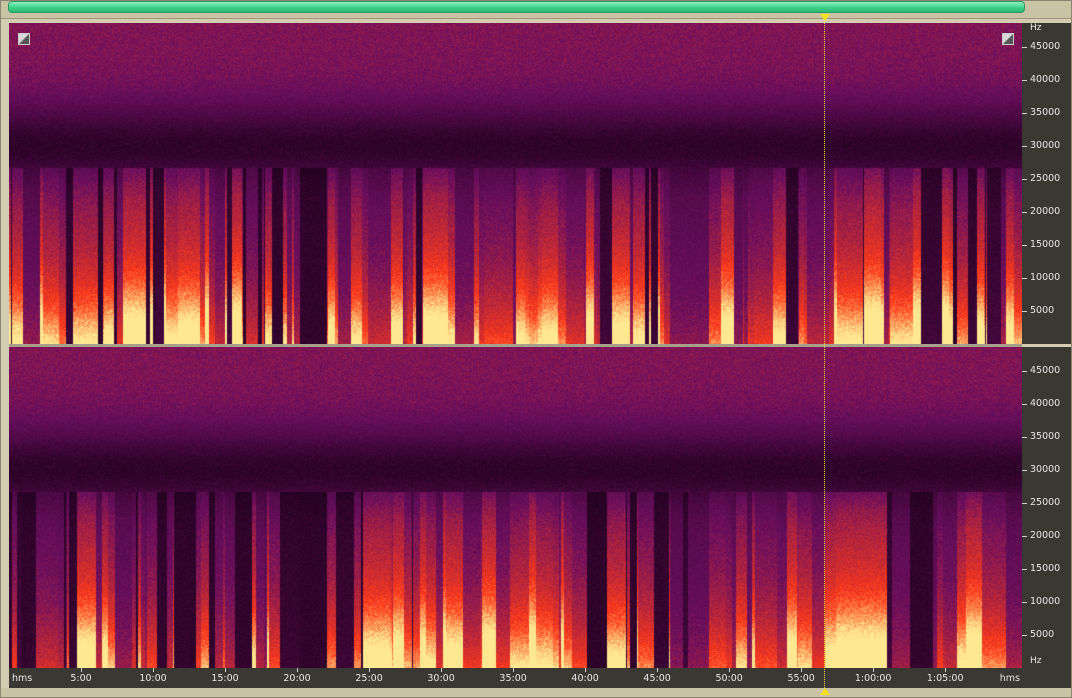 The width and height of the screenshot is (1072, 698). Describe the element at coordinates (225, 678) in the screenshot. I see `time-tick-label: 15:00` at that location.